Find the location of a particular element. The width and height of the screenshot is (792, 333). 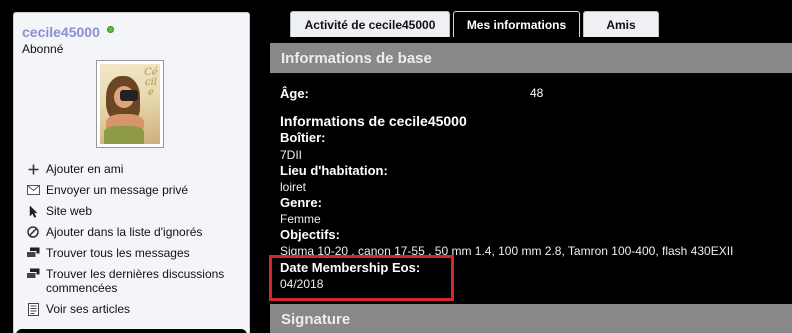

website-action: Site web is located at coordinates (137, 211).